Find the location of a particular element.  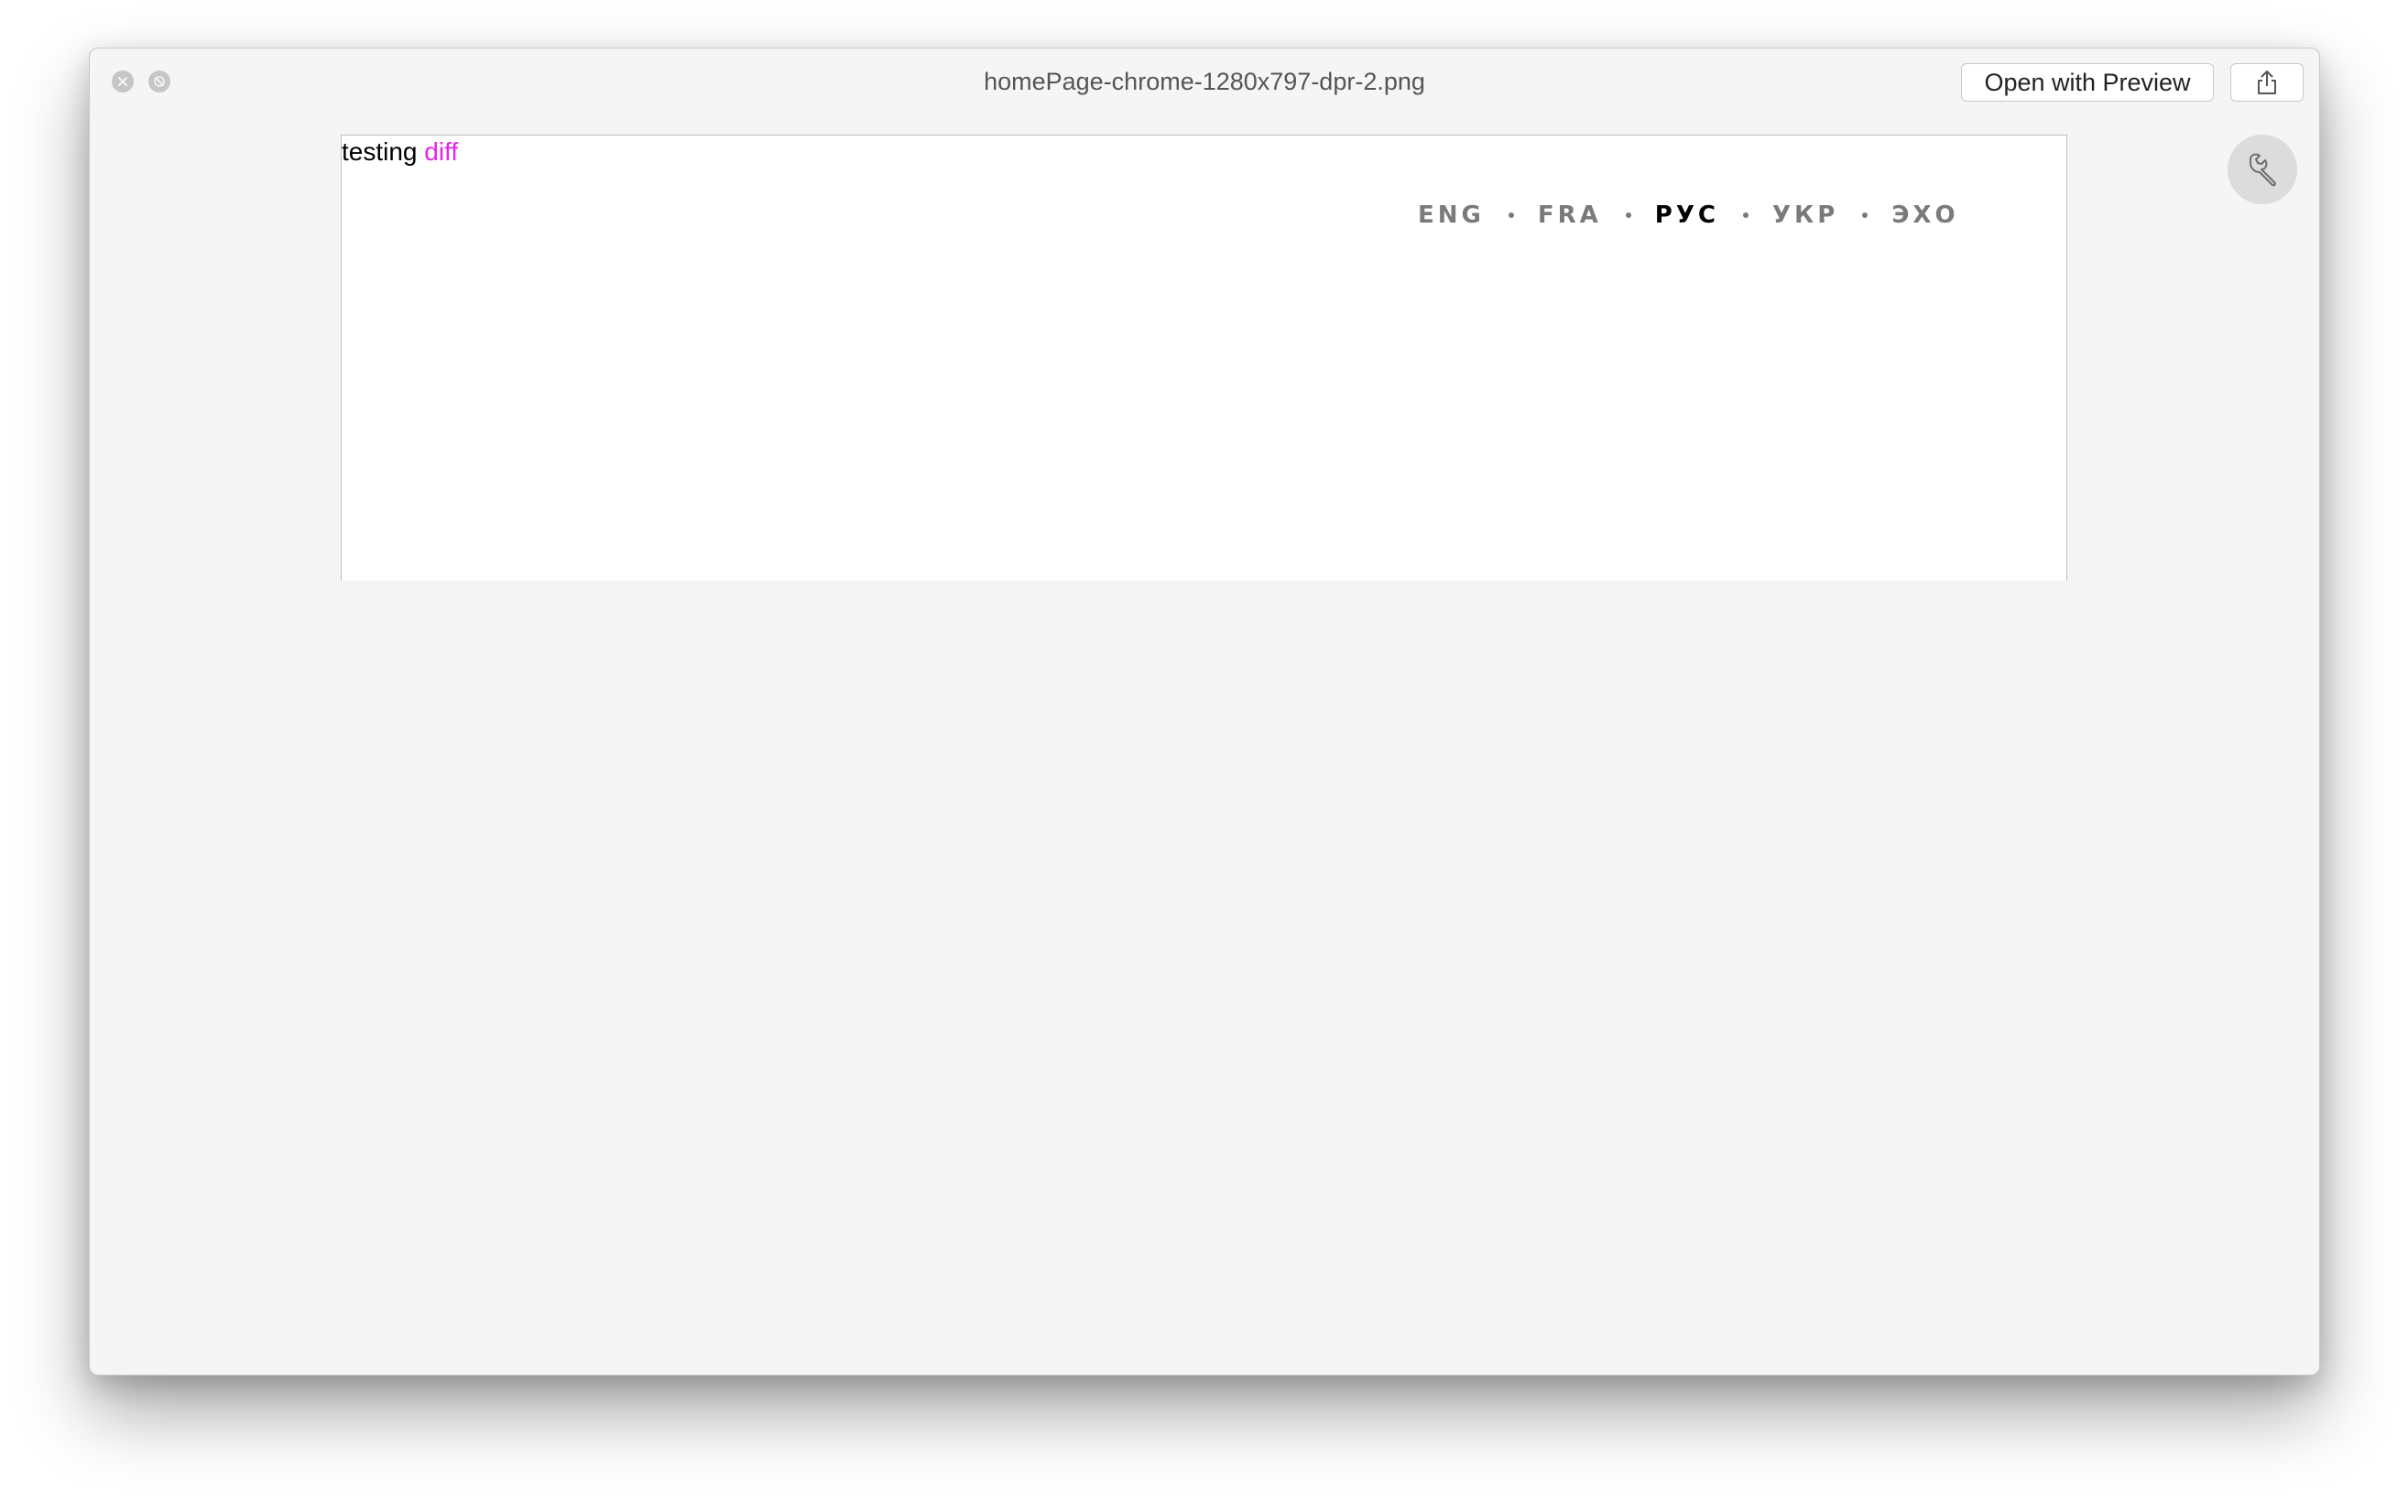

testing-diff-label: testing diff is located at coordinates (400, 152).